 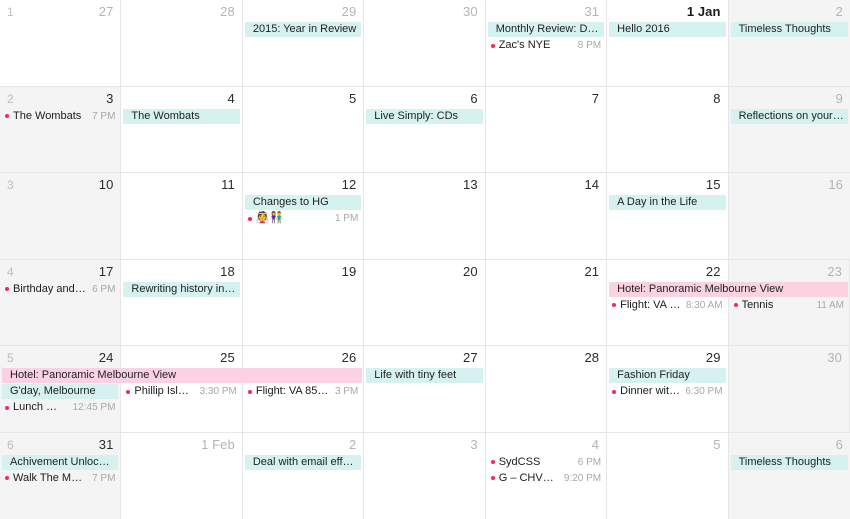 I want to click on timed-event-row: The Wombats 7 PM, so click(x=60, y=116).